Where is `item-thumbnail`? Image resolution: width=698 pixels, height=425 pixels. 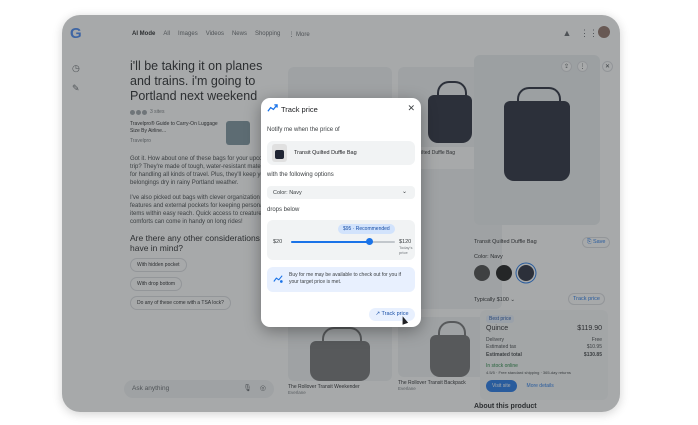 item-thumbnail is located at coordinates (279, 153).